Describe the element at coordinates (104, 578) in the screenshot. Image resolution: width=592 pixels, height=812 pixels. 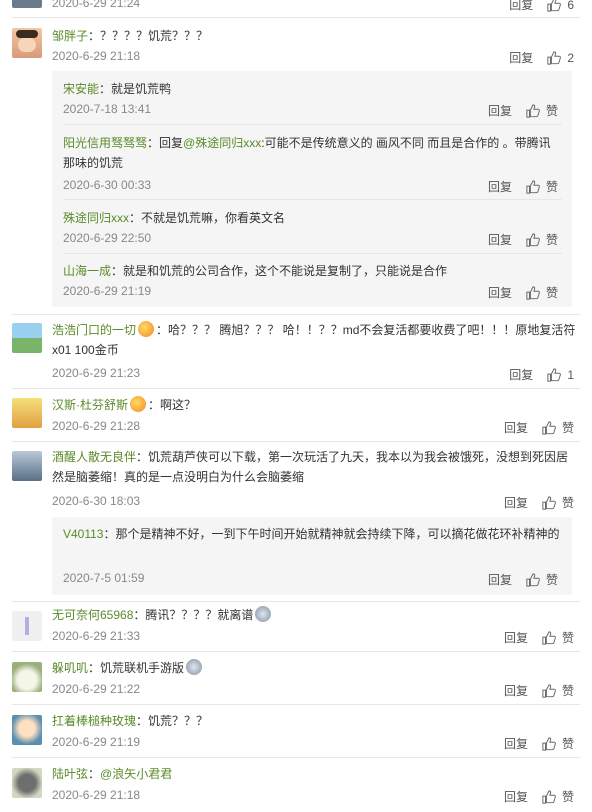
I see `reply-time: 2020-7-5 01:59` at that location.